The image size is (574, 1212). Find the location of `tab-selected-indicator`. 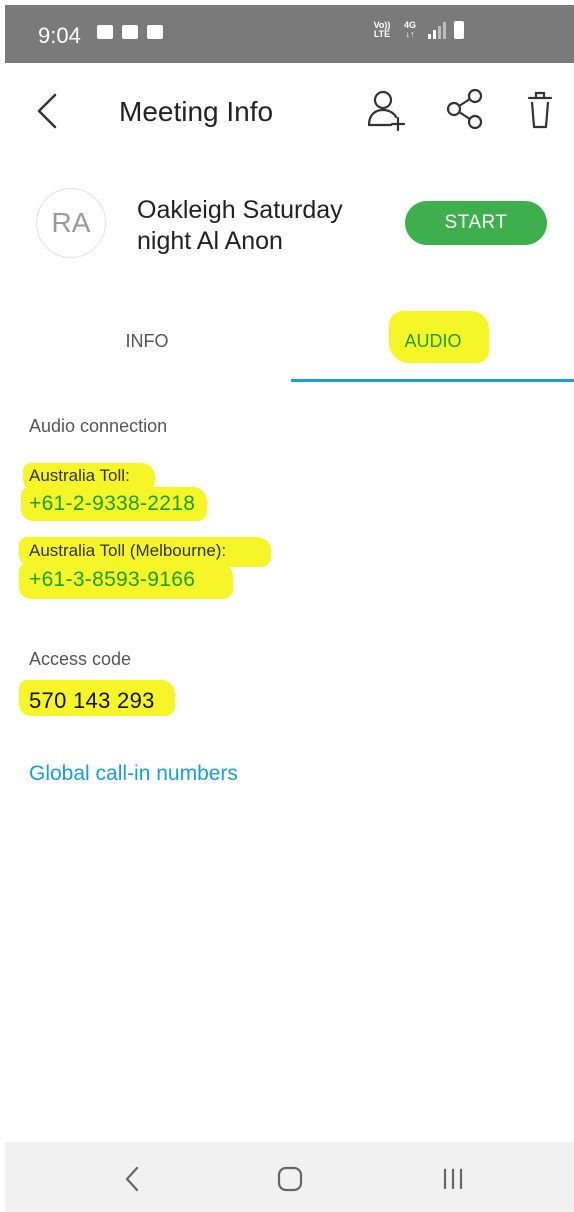

tab-selected-indicator is located at coordinates (432, 380).